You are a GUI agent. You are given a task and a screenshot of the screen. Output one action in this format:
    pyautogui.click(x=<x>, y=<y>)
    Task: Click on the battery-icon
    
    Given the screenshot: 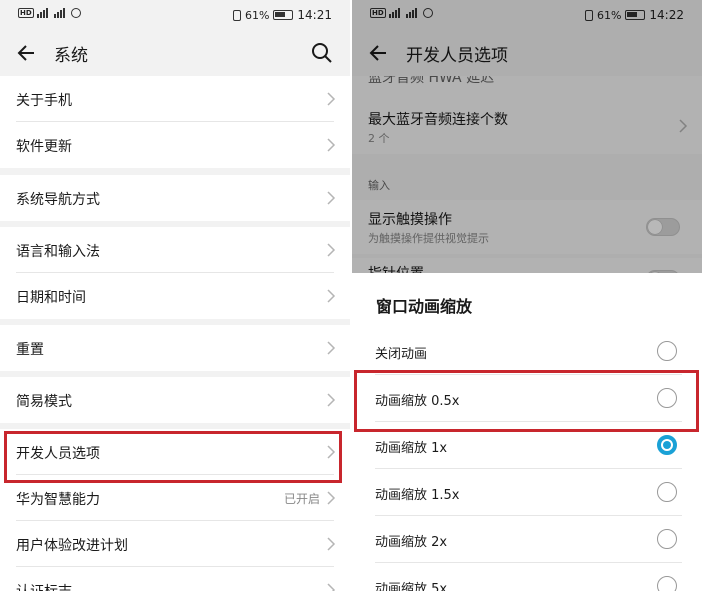 What is the action you would take?
    pyautogui.click(x=283, y=15)
    